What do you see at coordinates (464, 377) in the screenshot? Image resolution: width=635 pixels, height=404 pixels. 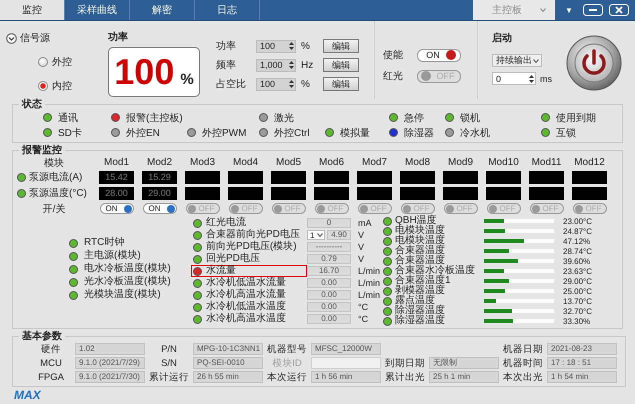 I see `read-only-field: 25 h 1 min` at bounding box center [464, 377].